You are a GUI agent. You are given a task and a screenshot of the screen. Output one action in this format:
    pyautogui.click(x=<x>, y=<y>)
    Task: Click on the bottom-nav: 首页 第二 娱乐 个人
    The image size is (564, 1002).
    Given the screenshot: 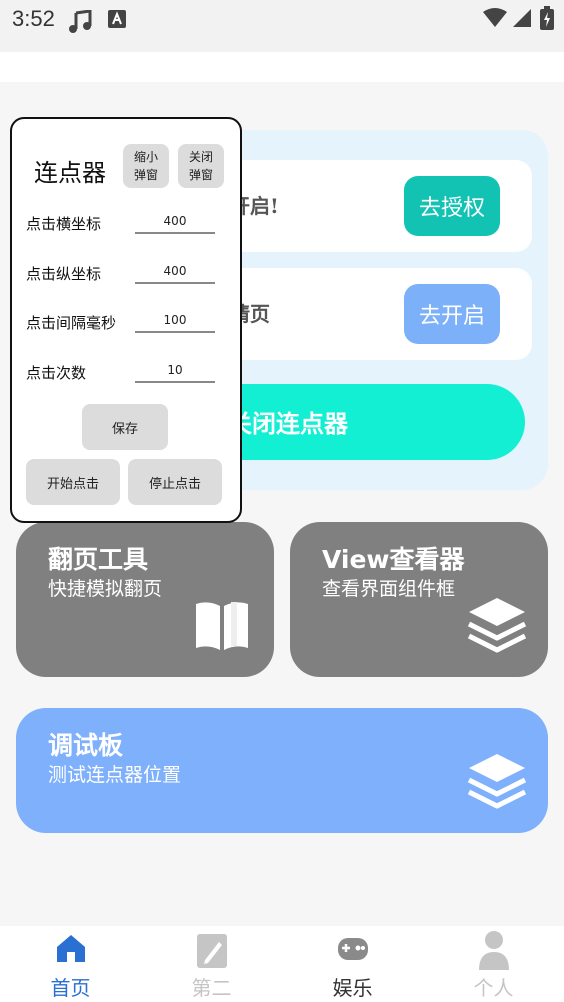 What is the action you would take?
    pyautogui.click(x=282, y=964)
    